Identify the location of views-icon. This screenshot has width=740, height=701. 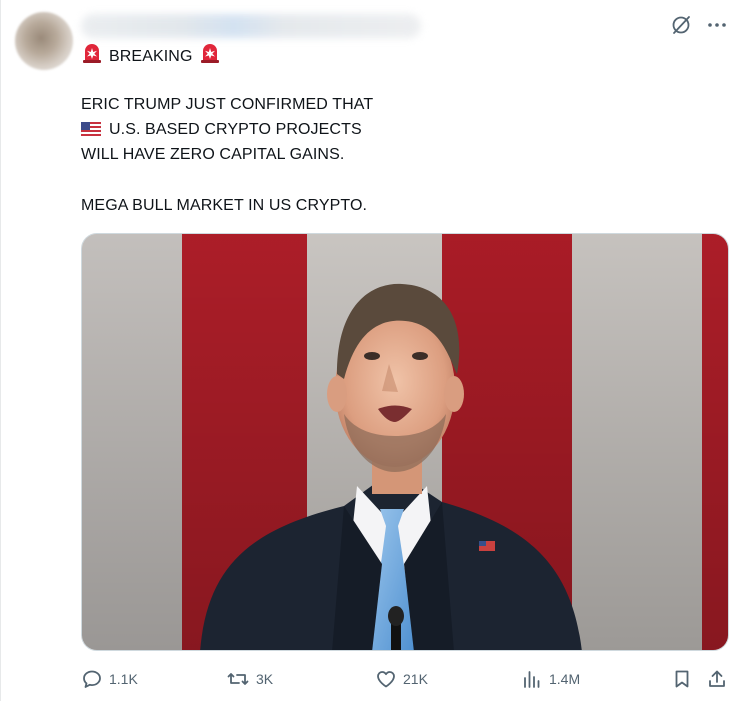
(532, 679).